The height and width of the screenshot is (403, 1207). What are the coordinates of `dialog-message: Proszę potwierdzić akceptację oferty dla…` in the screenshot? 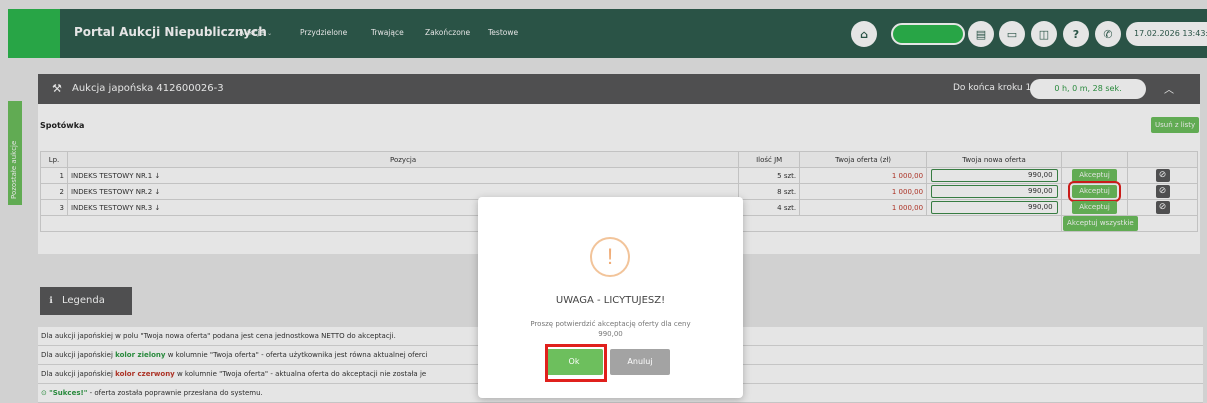 It's located at (610, 329).